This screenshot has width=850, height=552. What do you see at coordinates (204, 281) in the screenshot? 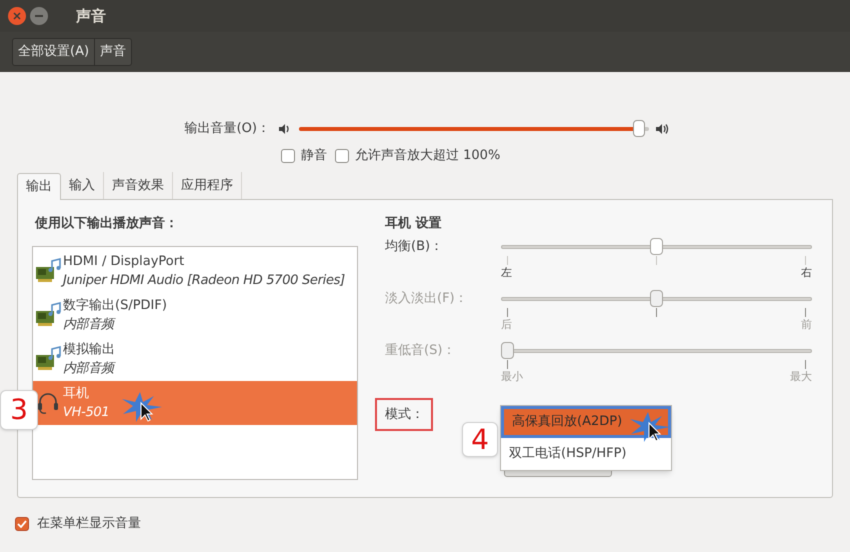
I see `device-description: Juniper HDMI Audio [Radeon HD 5700 Series]` at bounding box center [204, 281].